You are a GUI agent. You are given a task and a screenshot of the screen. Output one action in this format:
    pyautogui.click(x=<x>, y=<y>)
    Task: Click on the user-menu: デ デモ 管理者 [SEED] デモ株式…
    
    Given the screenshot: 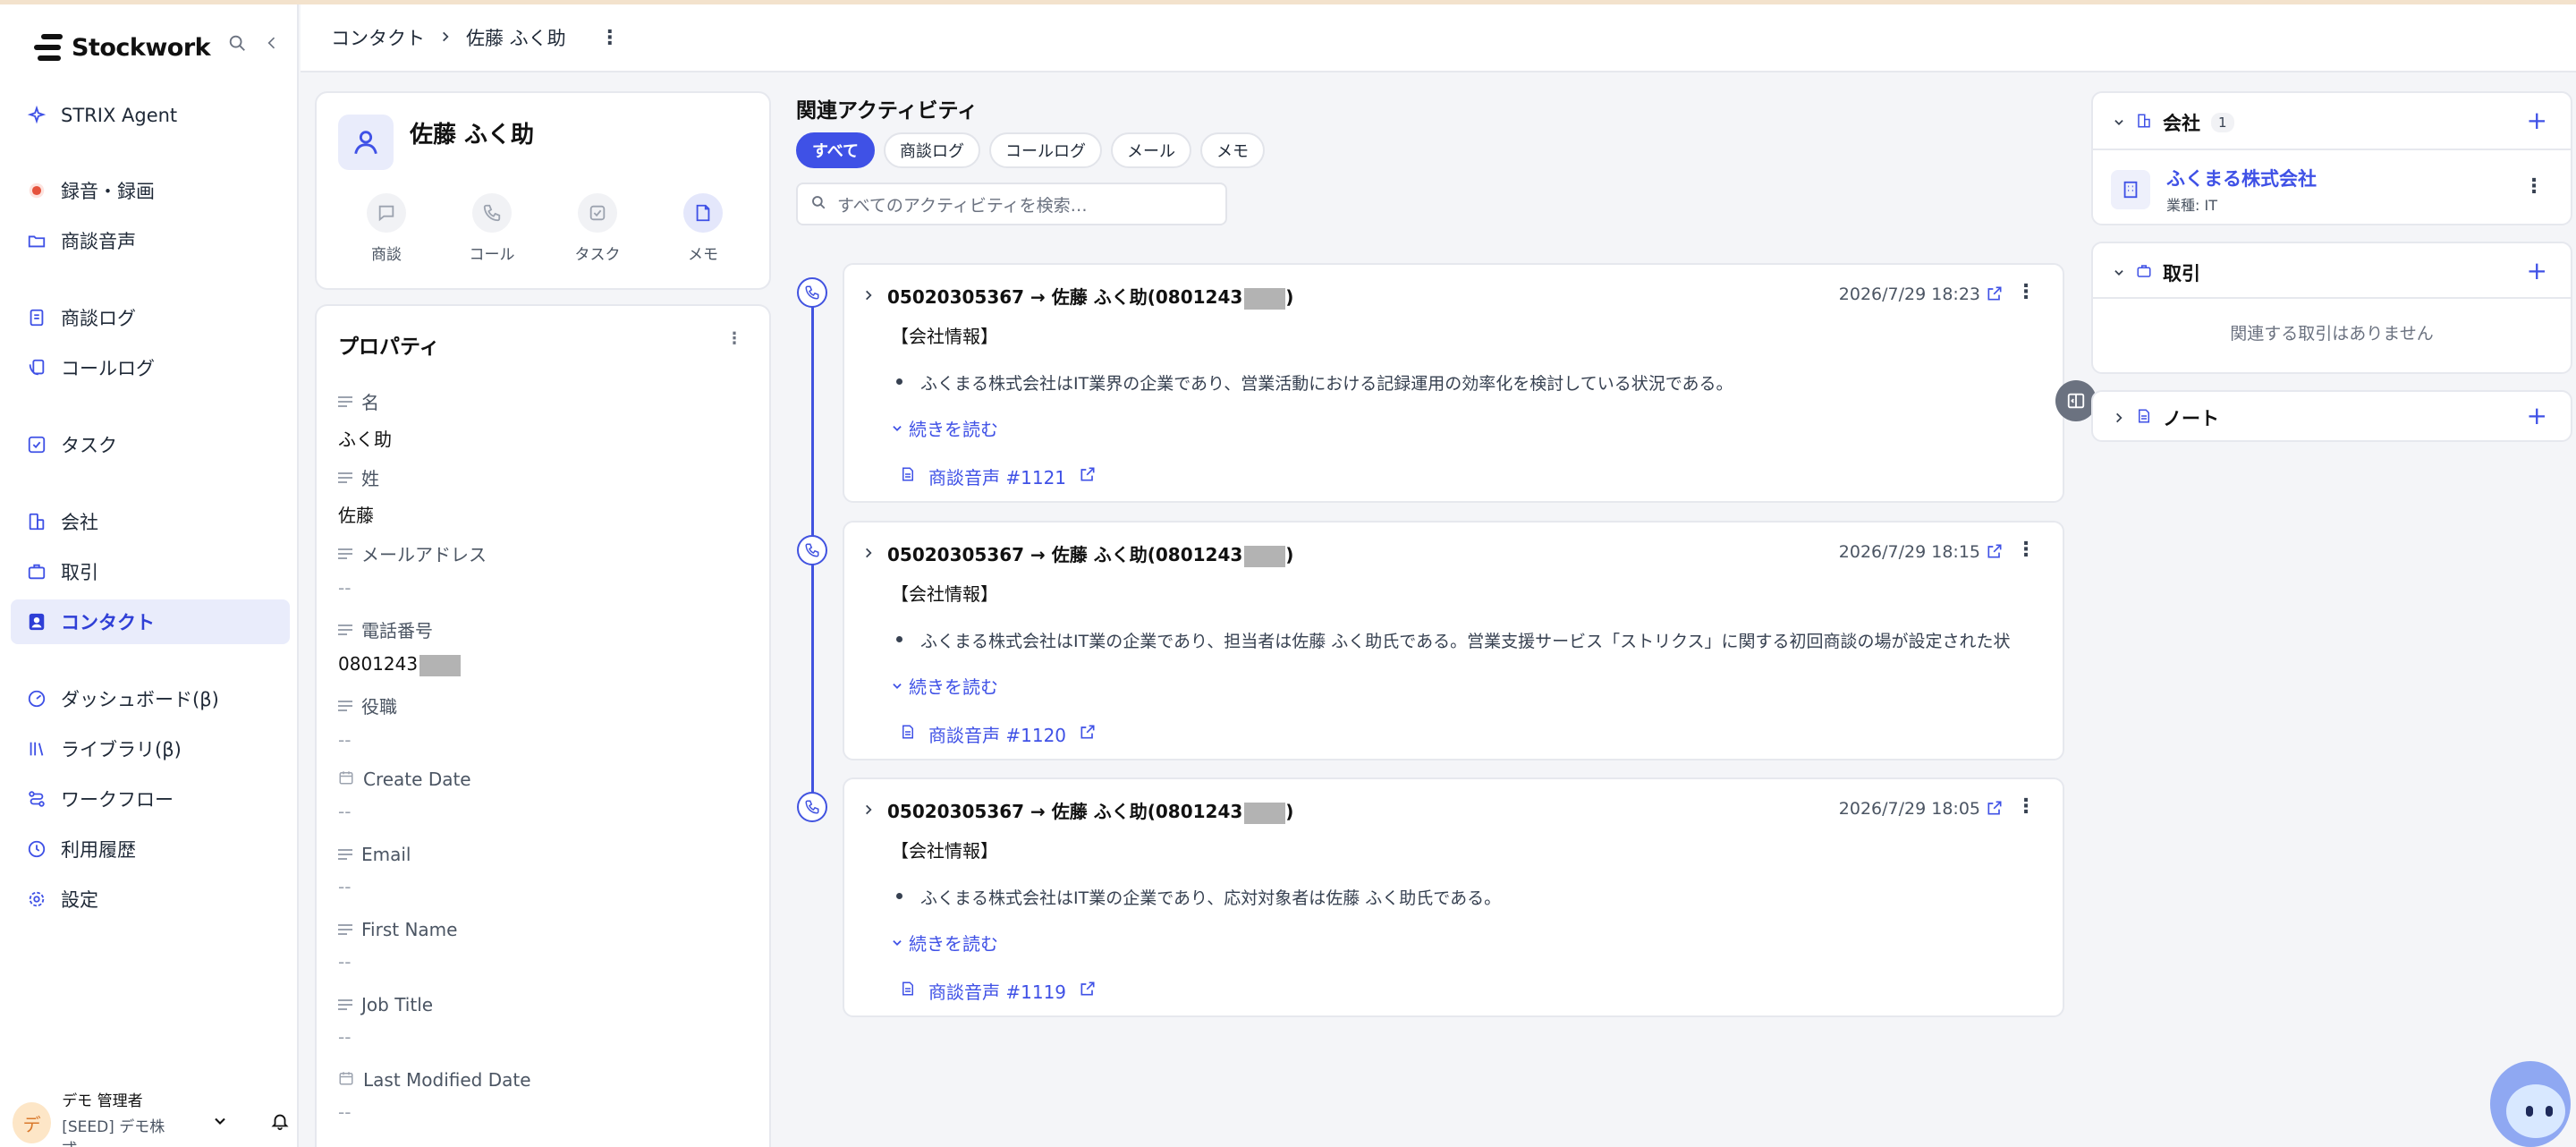 What is the action you would take?
    pyautogui.click(x=151, y=1120)
    